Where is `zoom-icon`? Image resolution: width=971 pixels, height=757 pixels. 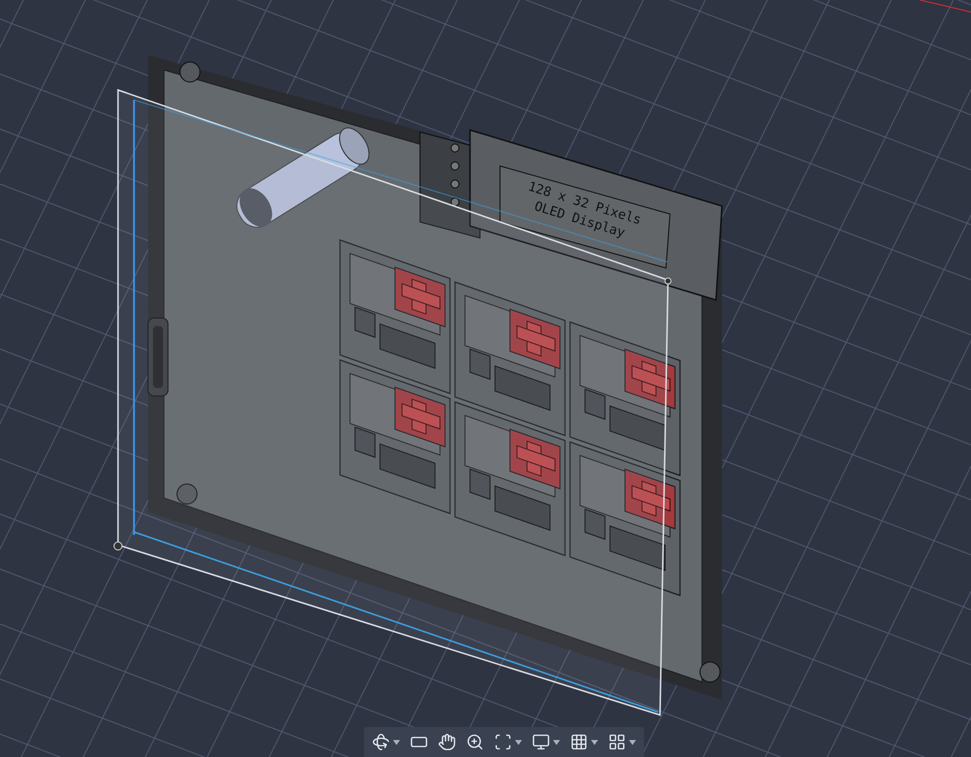
zoom-icon is located at coordinates (475, 742).